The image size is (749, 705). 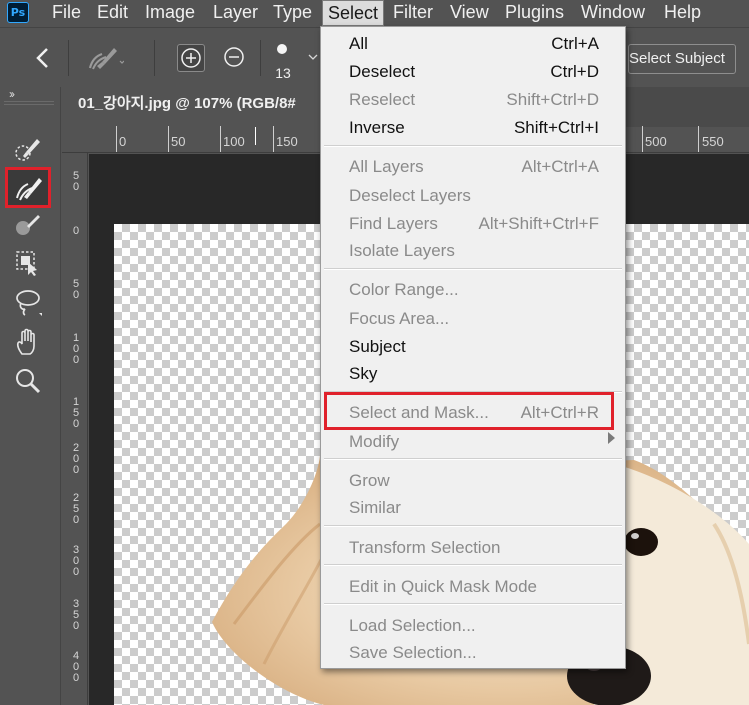 I want to click on document-tab: 01_강아지.jpg @ 107% (RGB/8#, so click(x=197, y=107).